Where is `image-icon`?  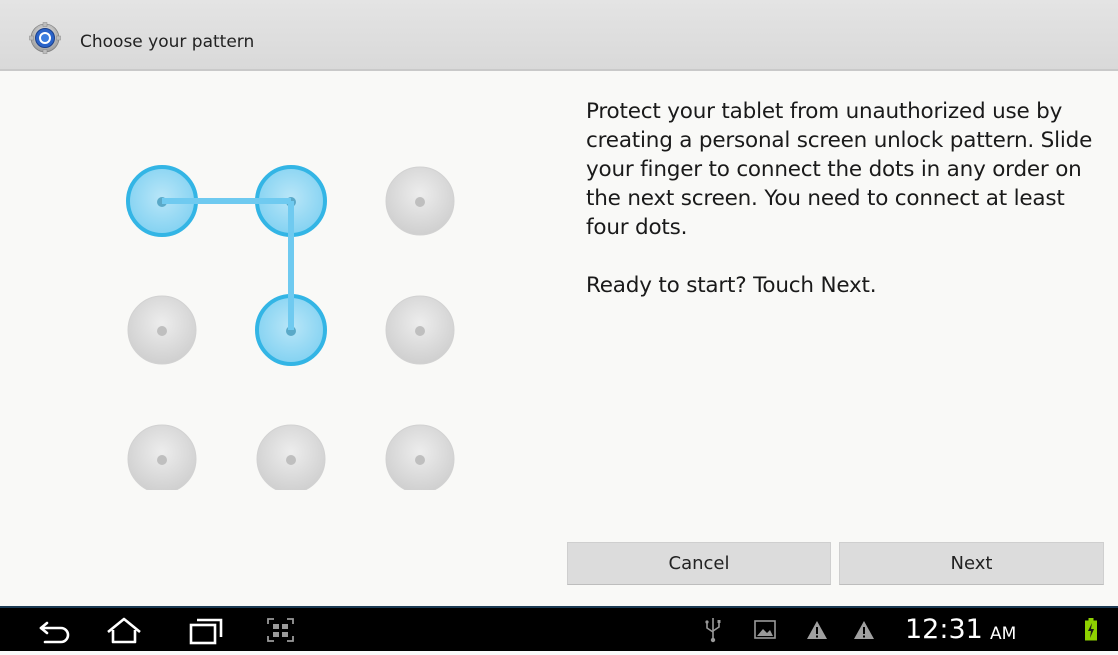 image-icon is located at coordinates (765, 629).